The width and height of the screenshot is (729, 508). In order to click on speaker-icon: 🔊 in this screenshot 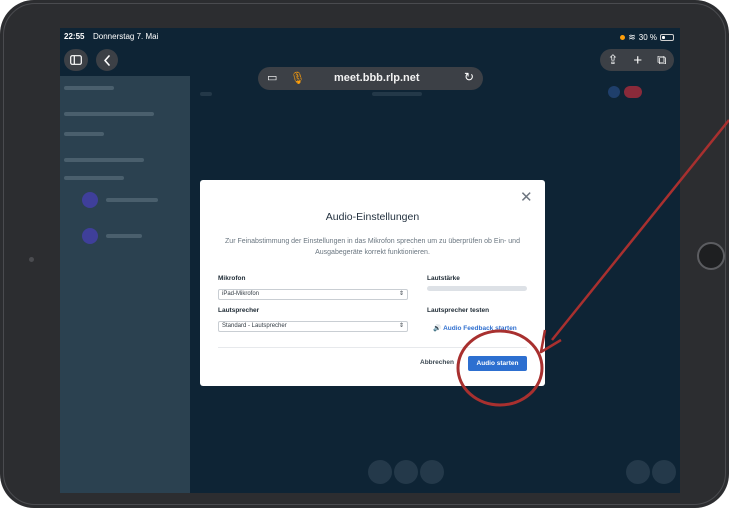, I will do `click(437, 328)`.